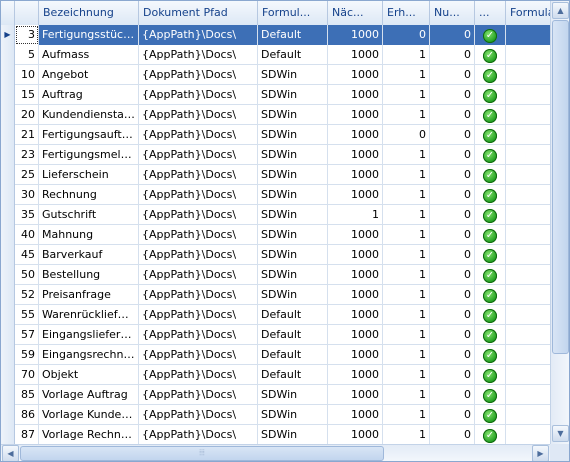 The width and height of the screenshot is (570, 462). I want to click on id-cell: 5, so click(27, 55).